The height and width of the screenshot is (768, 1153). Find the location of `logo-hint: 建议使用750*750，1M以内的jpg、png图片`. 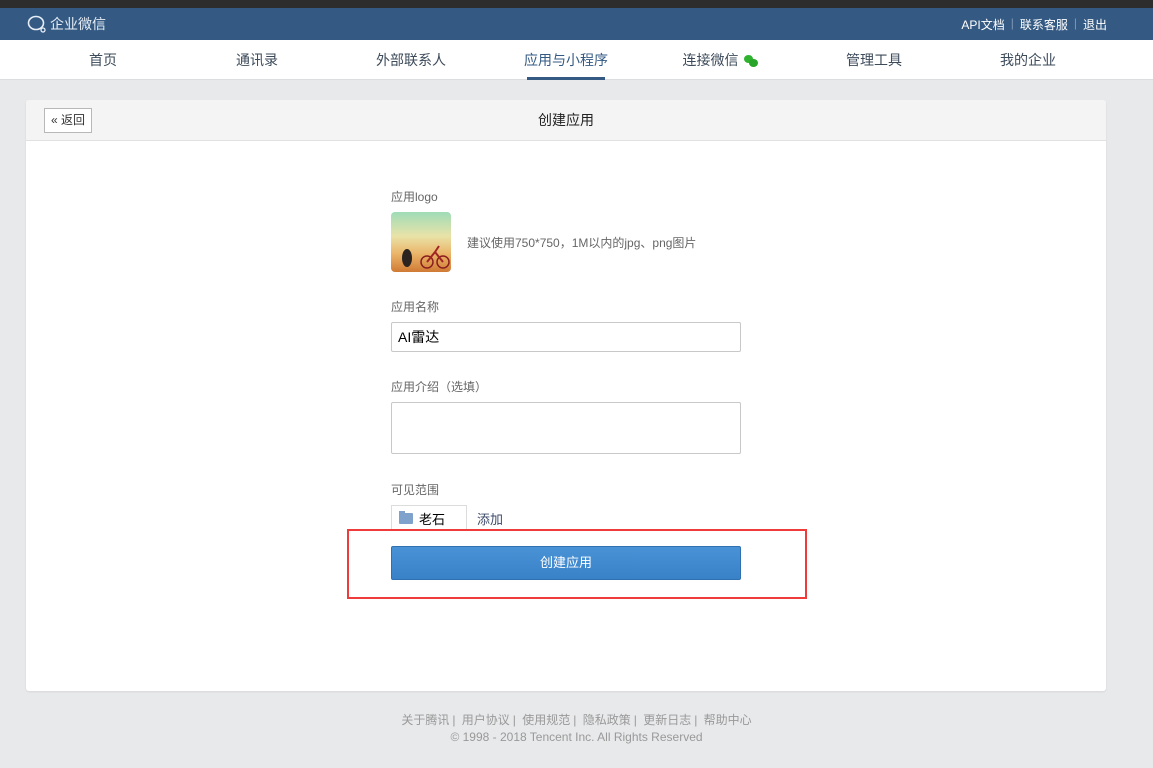

logo-hint: 建议使用750*750，1M以内的jpg、png图片 is located at coordinates (582, 242).